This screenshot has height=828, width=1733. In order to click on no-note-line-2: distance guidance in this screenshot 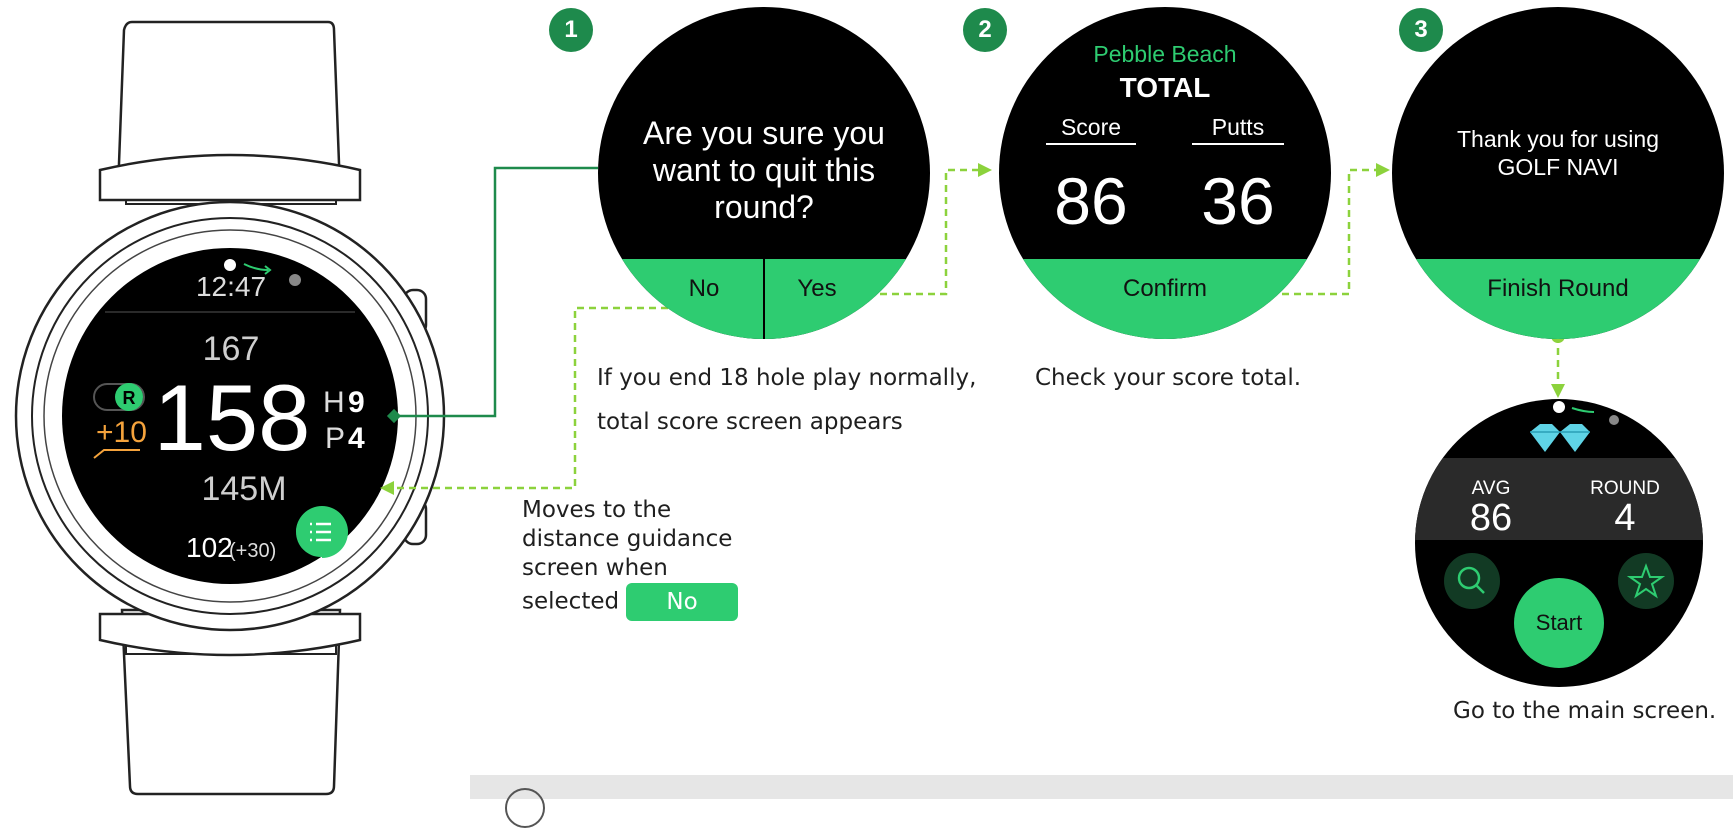, I will do `click(627, 539)`.